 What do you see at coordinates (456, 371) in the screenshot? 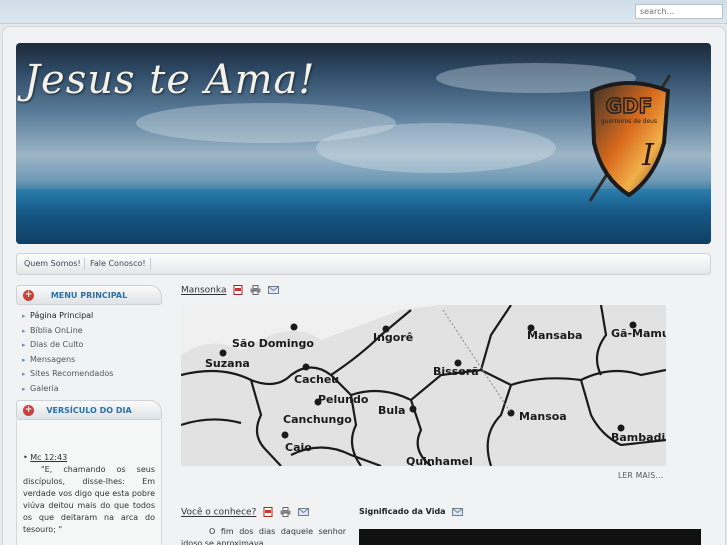
I see `map-label: Bissorã` at bounding box center [456, 371].